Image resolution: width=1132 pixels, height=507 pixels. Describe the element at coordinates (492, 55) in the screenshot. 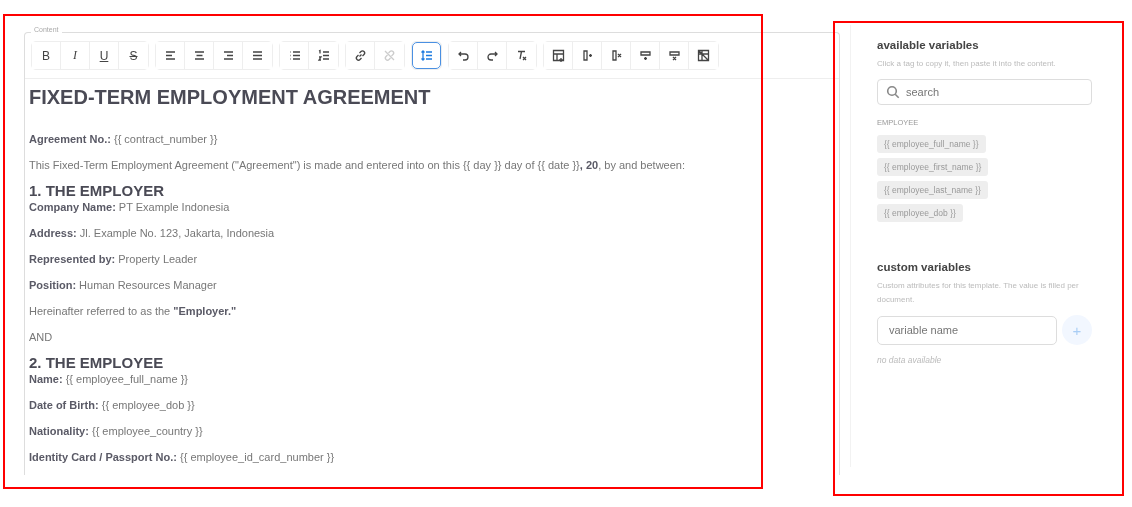

I see `redo-icon` at that location.